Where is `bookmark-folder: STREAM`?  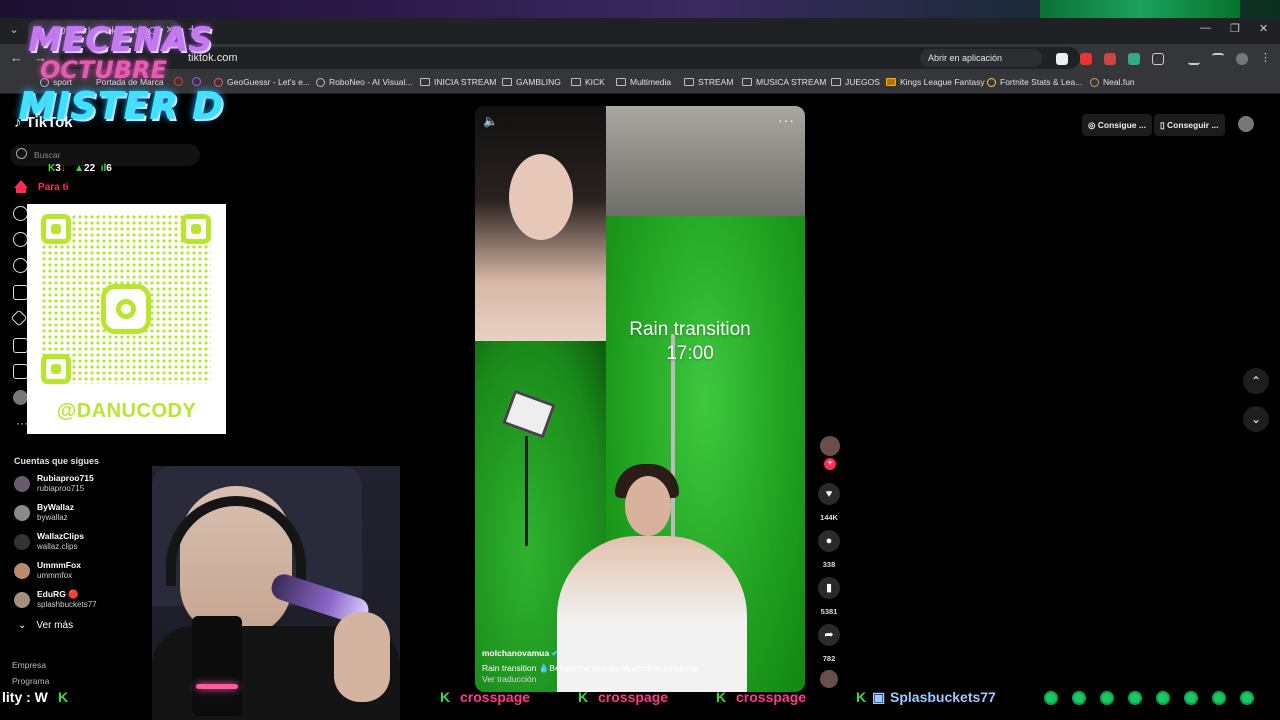
bookmark-folder: STREAM is located at coordinates (708, 82).